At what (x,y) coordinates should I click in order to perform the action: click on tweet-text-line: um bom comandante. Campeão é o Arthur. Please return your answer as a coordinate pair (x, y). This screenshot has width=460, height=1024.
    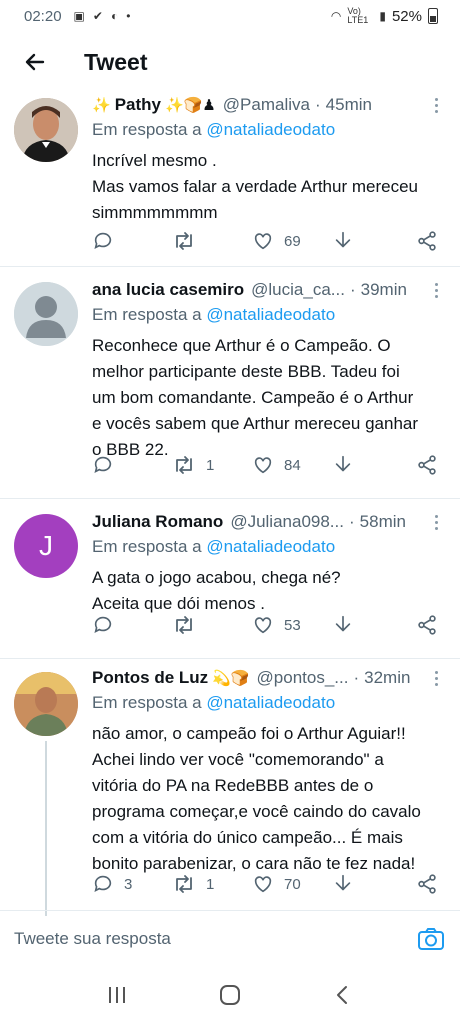
    Looking at the image, I should click on (253, 397).